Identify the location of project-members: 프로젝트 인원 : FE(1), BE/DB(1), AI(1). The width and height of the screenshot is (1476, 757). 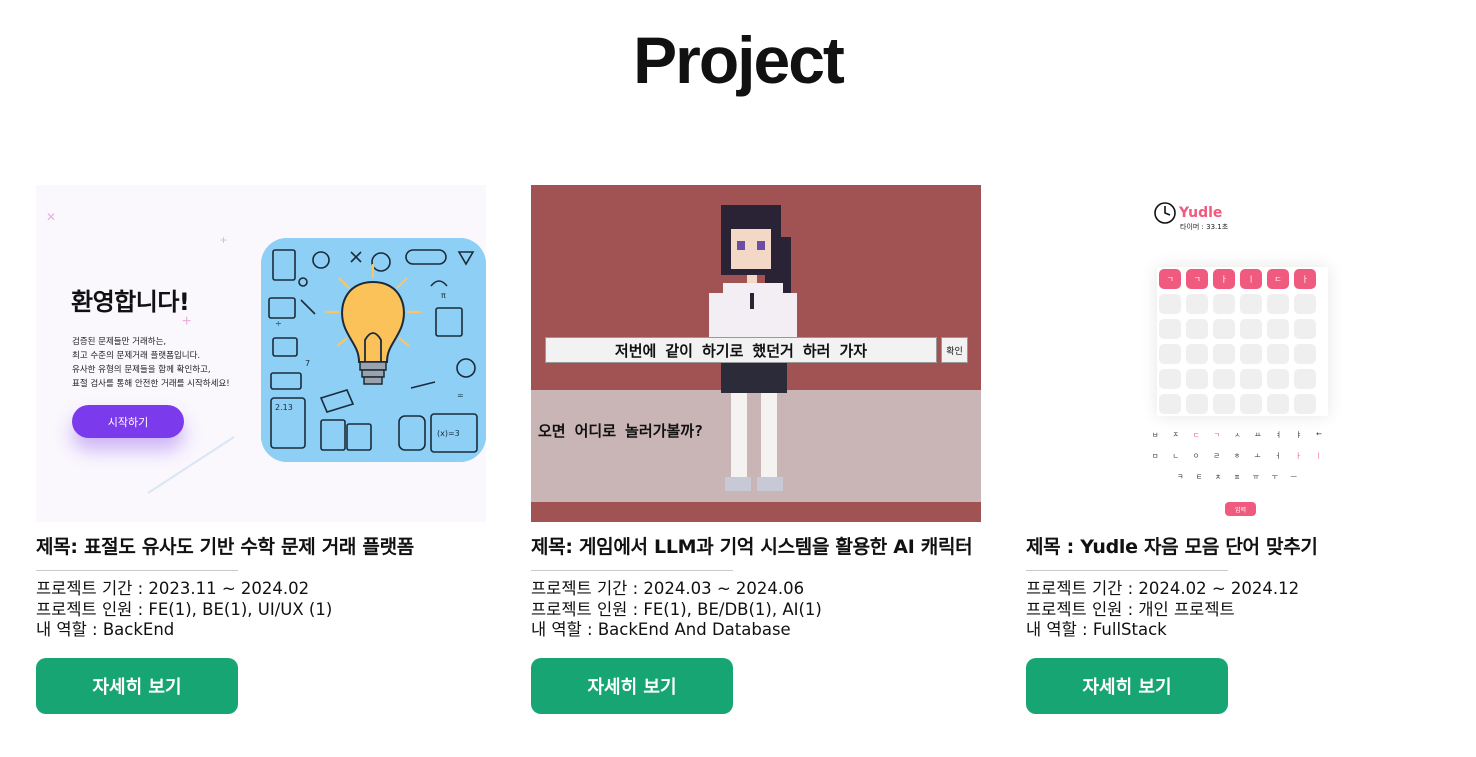
(676, 609).